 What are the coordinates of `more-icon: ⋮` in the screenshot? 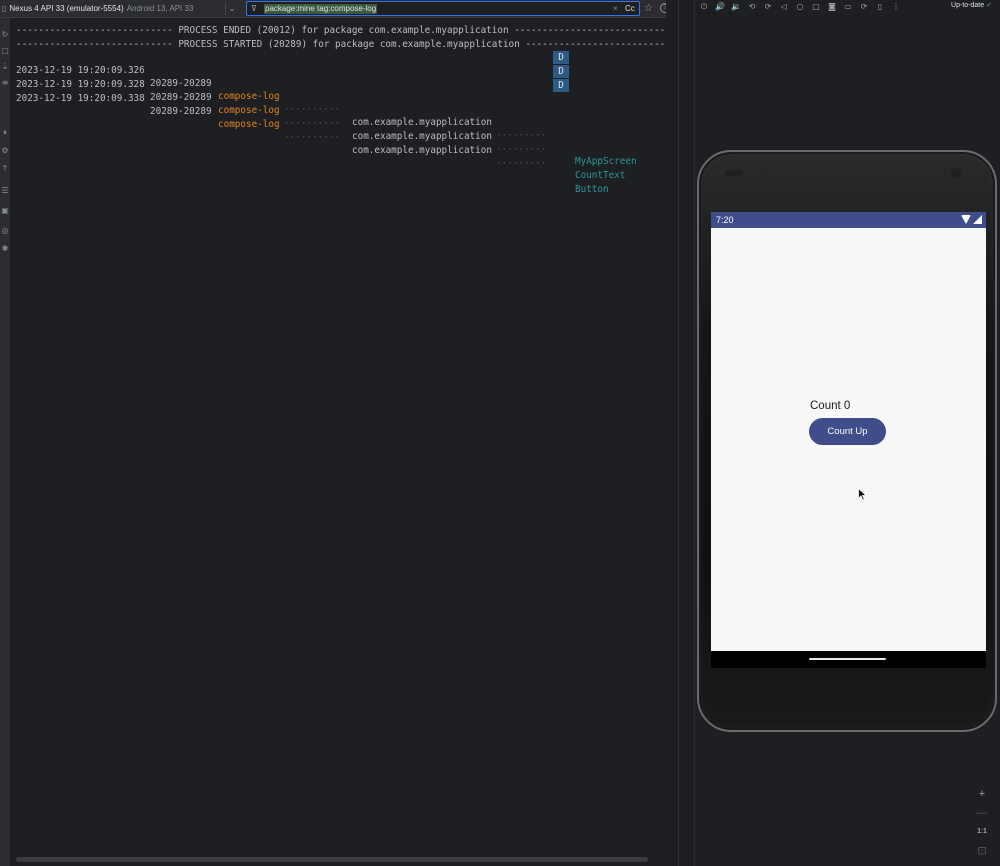 It's located at (896, 6).